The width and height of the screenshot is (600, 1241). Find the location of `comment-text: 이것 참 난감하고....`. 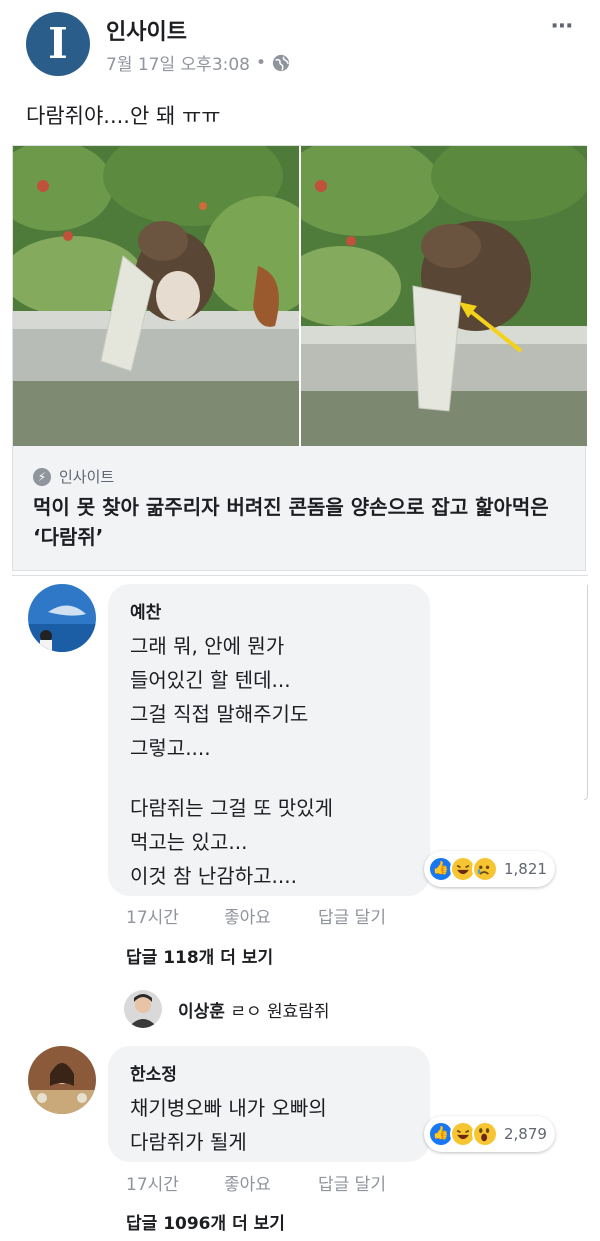

comment-text: 이것 참 난감하고.... is located at coordinates (213, 876).